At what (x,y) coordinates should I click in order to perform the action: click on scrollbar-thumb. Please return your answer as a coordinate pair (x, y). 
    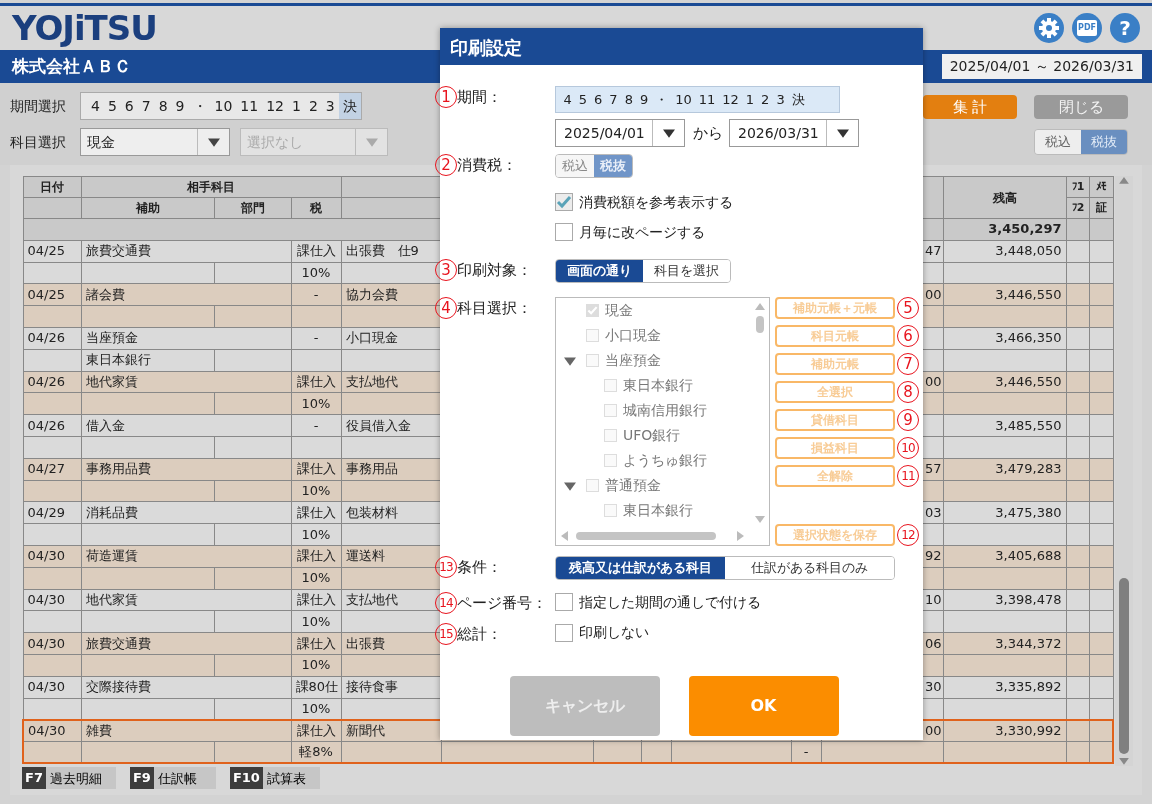
    Looking at the image, I should click on (1124, 666).